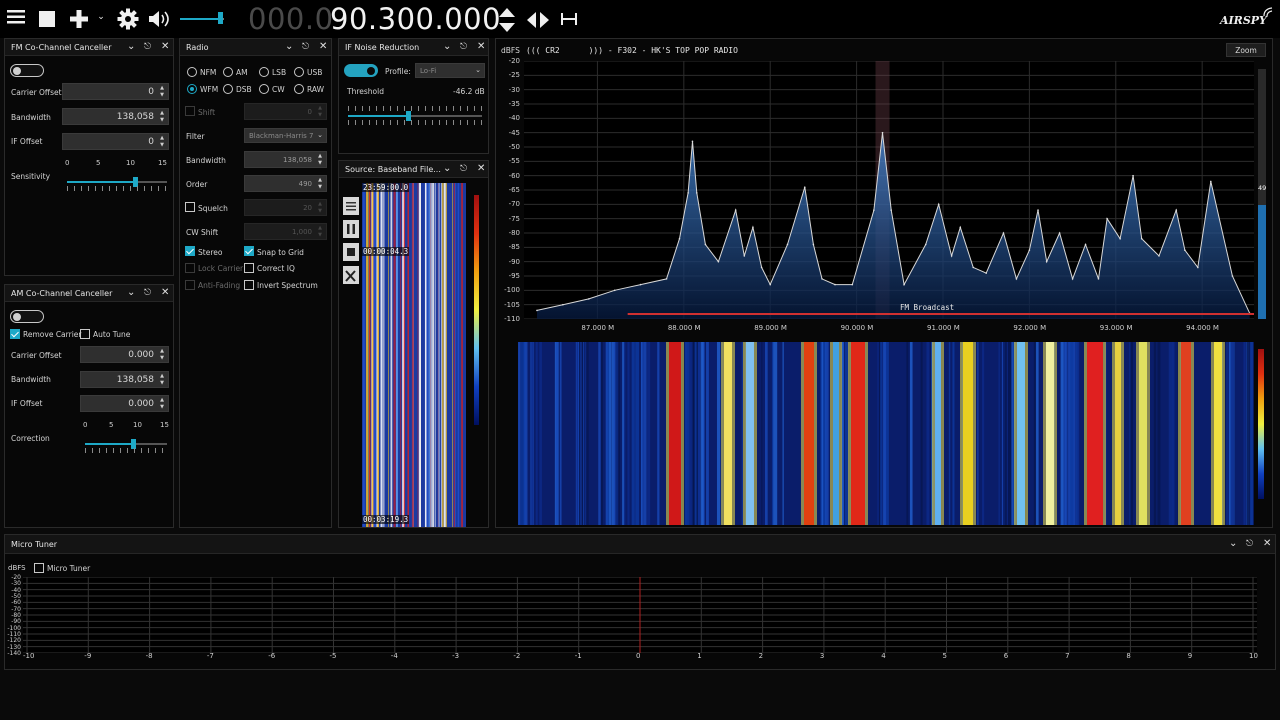  I want to click on cw-shift-field: 1,000 ▲ ▼, so click(285, 231).